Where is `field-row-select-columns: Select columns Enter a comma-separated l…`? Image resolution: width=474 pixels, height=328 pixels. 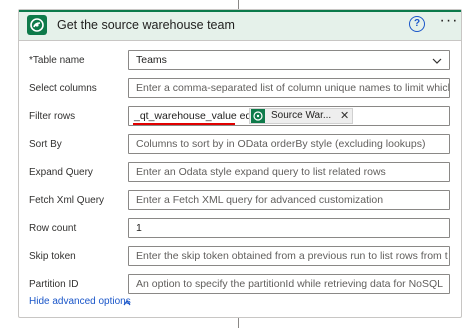
field-row-select-columns: Select columns Enter a comma-separated l… is located at coordinates (240, 90).